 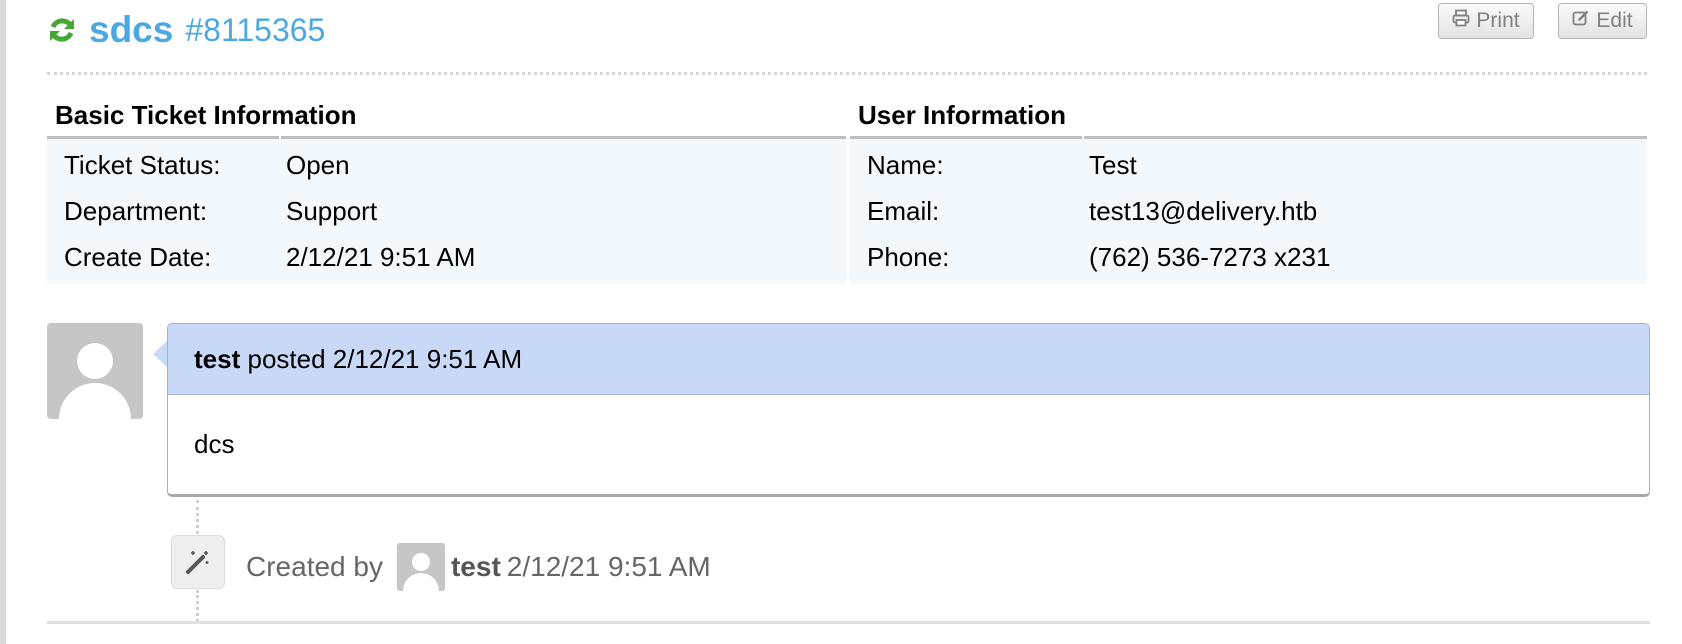 What do you see at coordinates (848, 622) in the screenshot?
I see `bottom-divider` at bounding box center [848, 622].